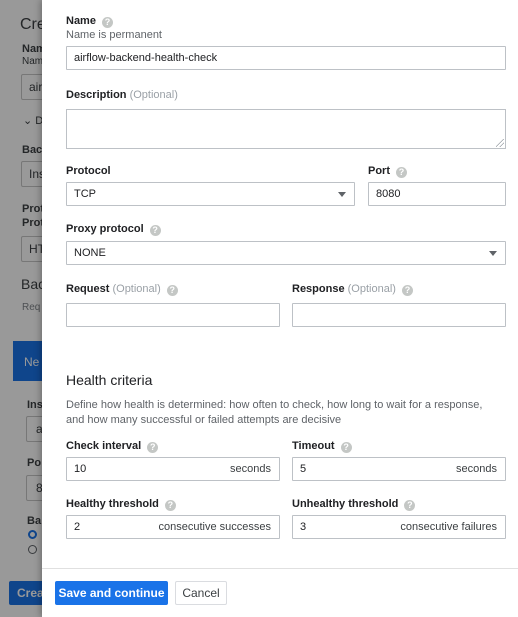 This screenshot has width=518, height=617. Describe the element at coordinates (437, 194) in the screenshot. I see `port-input: 8080` at that location.